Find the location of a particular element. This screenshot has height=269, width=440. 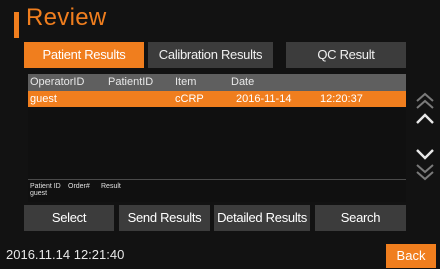

select-button: Select is located at coordinates (69, 218).